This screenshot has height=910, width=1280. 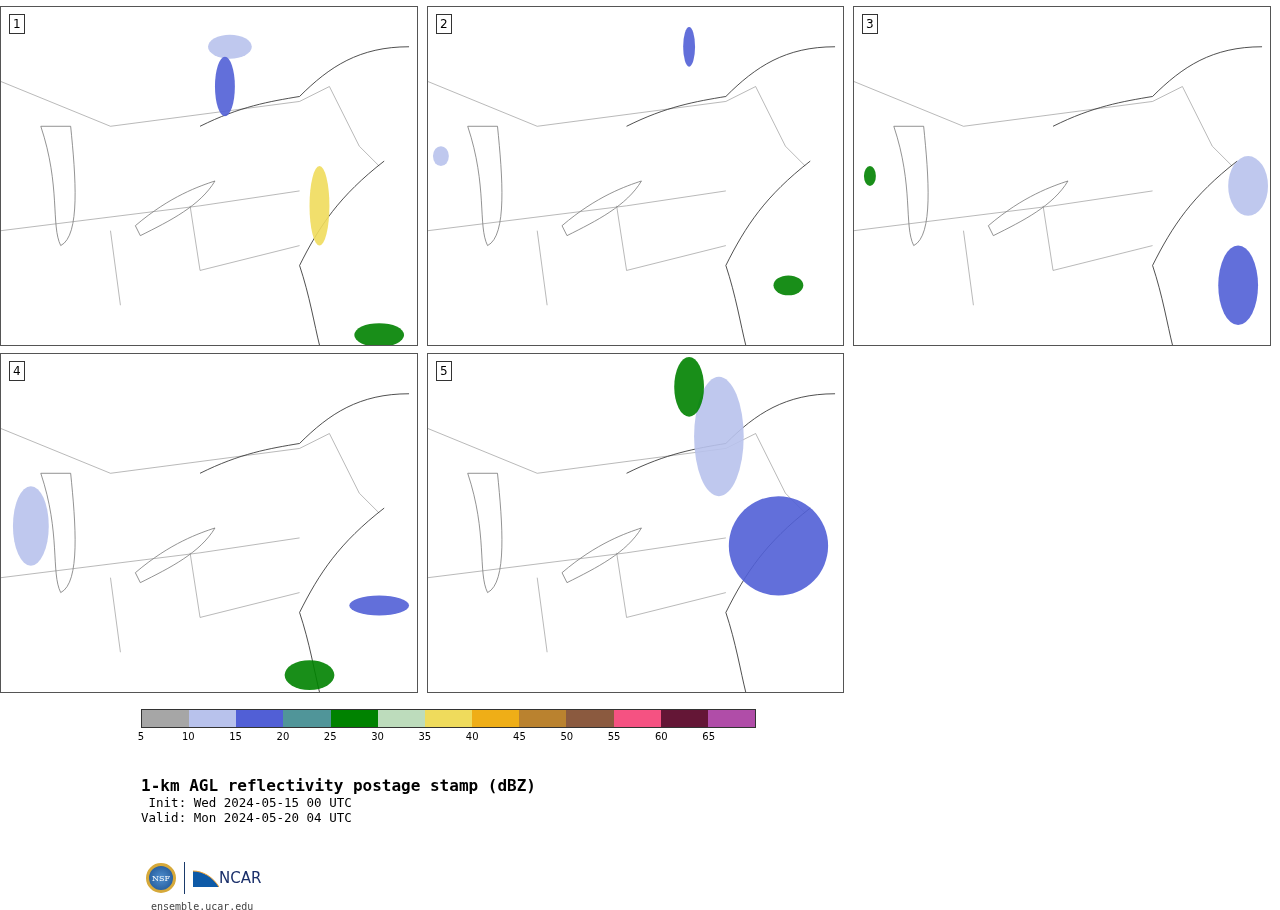 What do you see at coordinates (17, 24) in the screenshot?
I see `panel-number: 1` at bounding box center [17, 24].